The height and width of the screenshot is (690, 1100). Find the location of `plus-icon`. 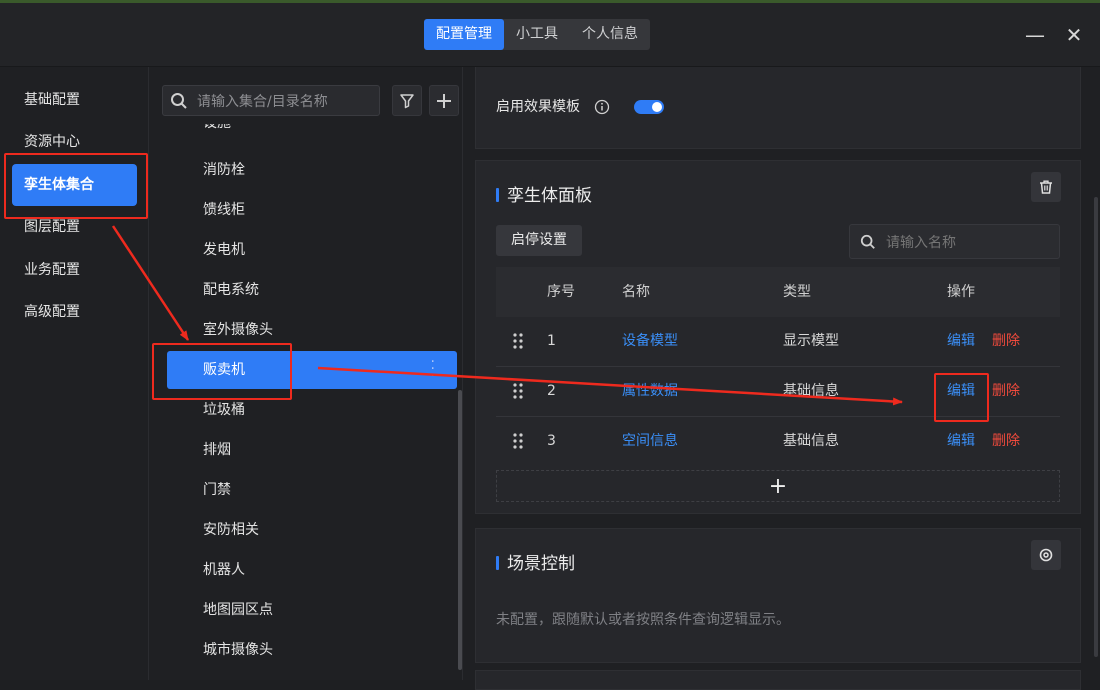

plus-icon is located at coordinates (444, 100).